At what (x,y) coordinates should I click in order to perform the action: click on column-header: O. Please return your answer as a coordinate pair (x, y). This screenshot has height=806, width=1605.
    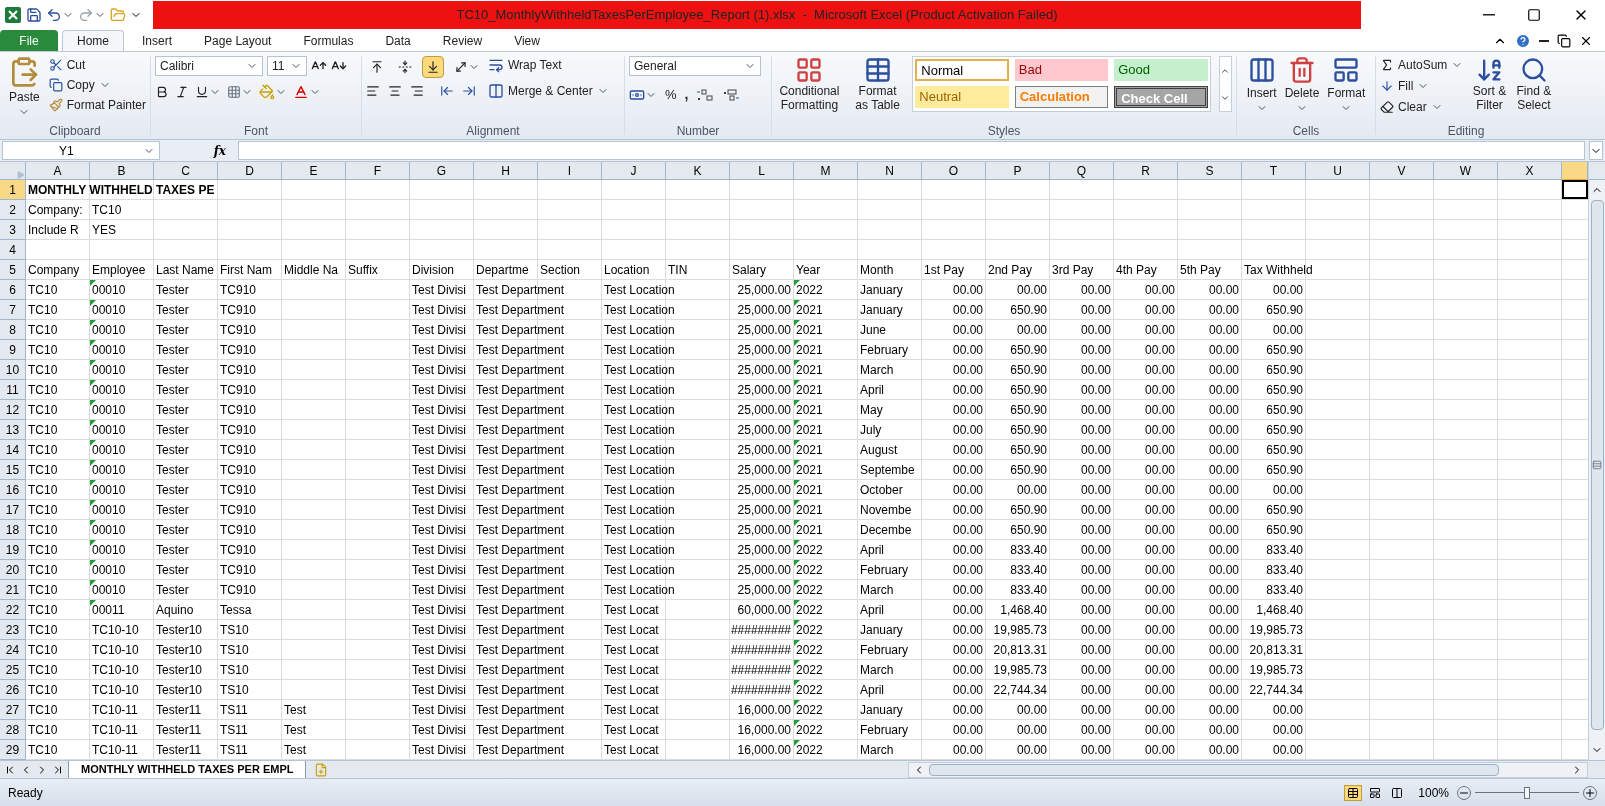
    Looking at the image, I should click on (954, 171).